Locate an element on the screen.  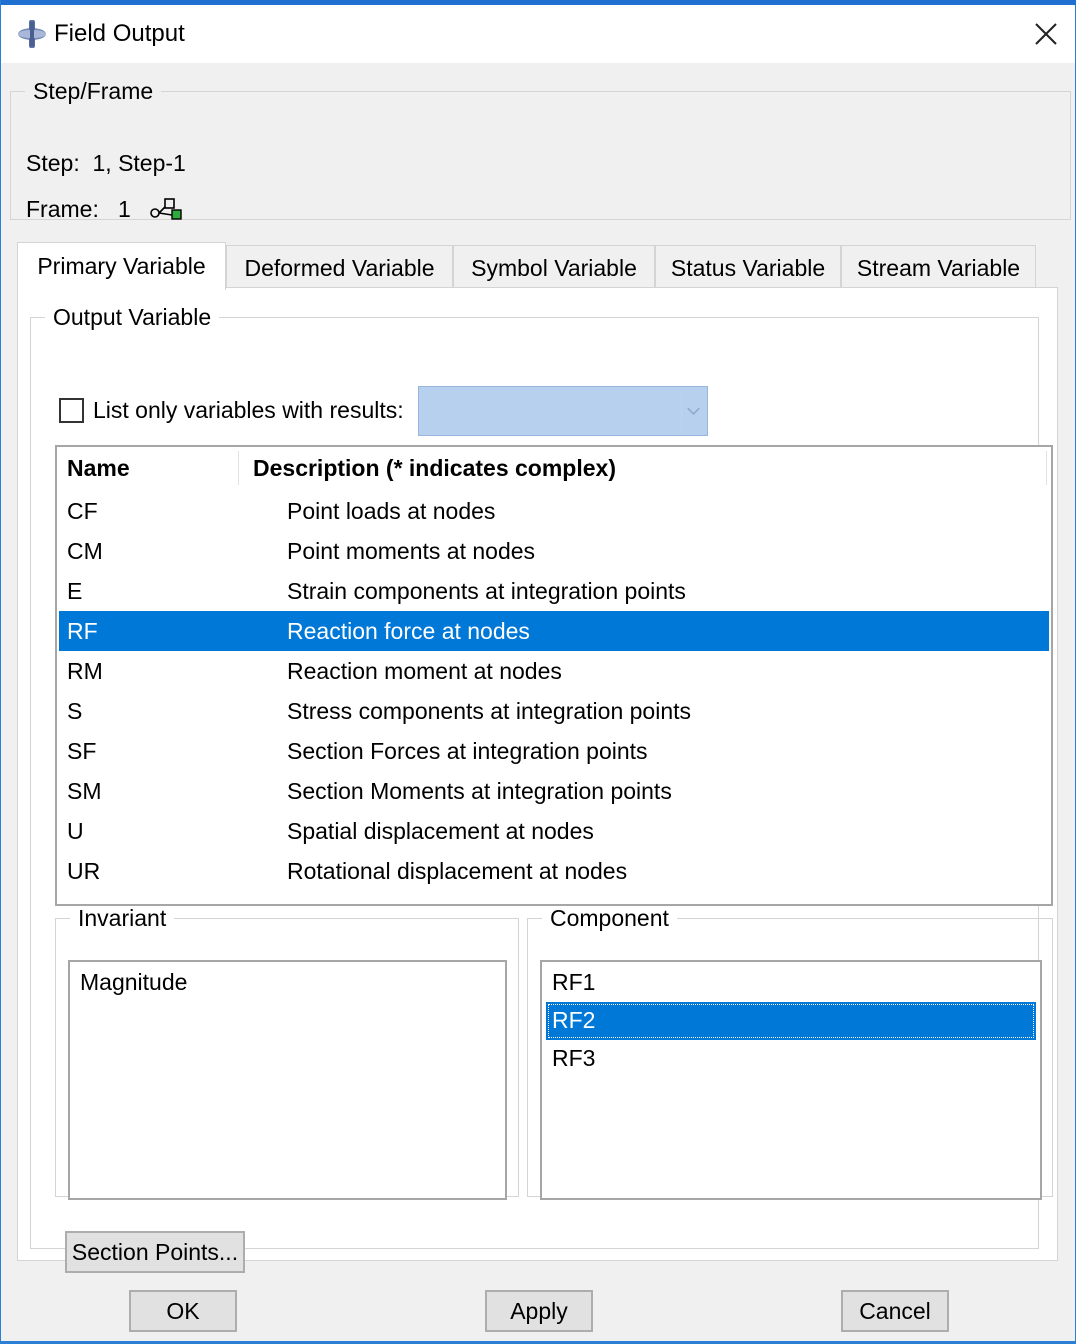
step-frame-legend: Step/Frame is located at coordinates (93, 91).